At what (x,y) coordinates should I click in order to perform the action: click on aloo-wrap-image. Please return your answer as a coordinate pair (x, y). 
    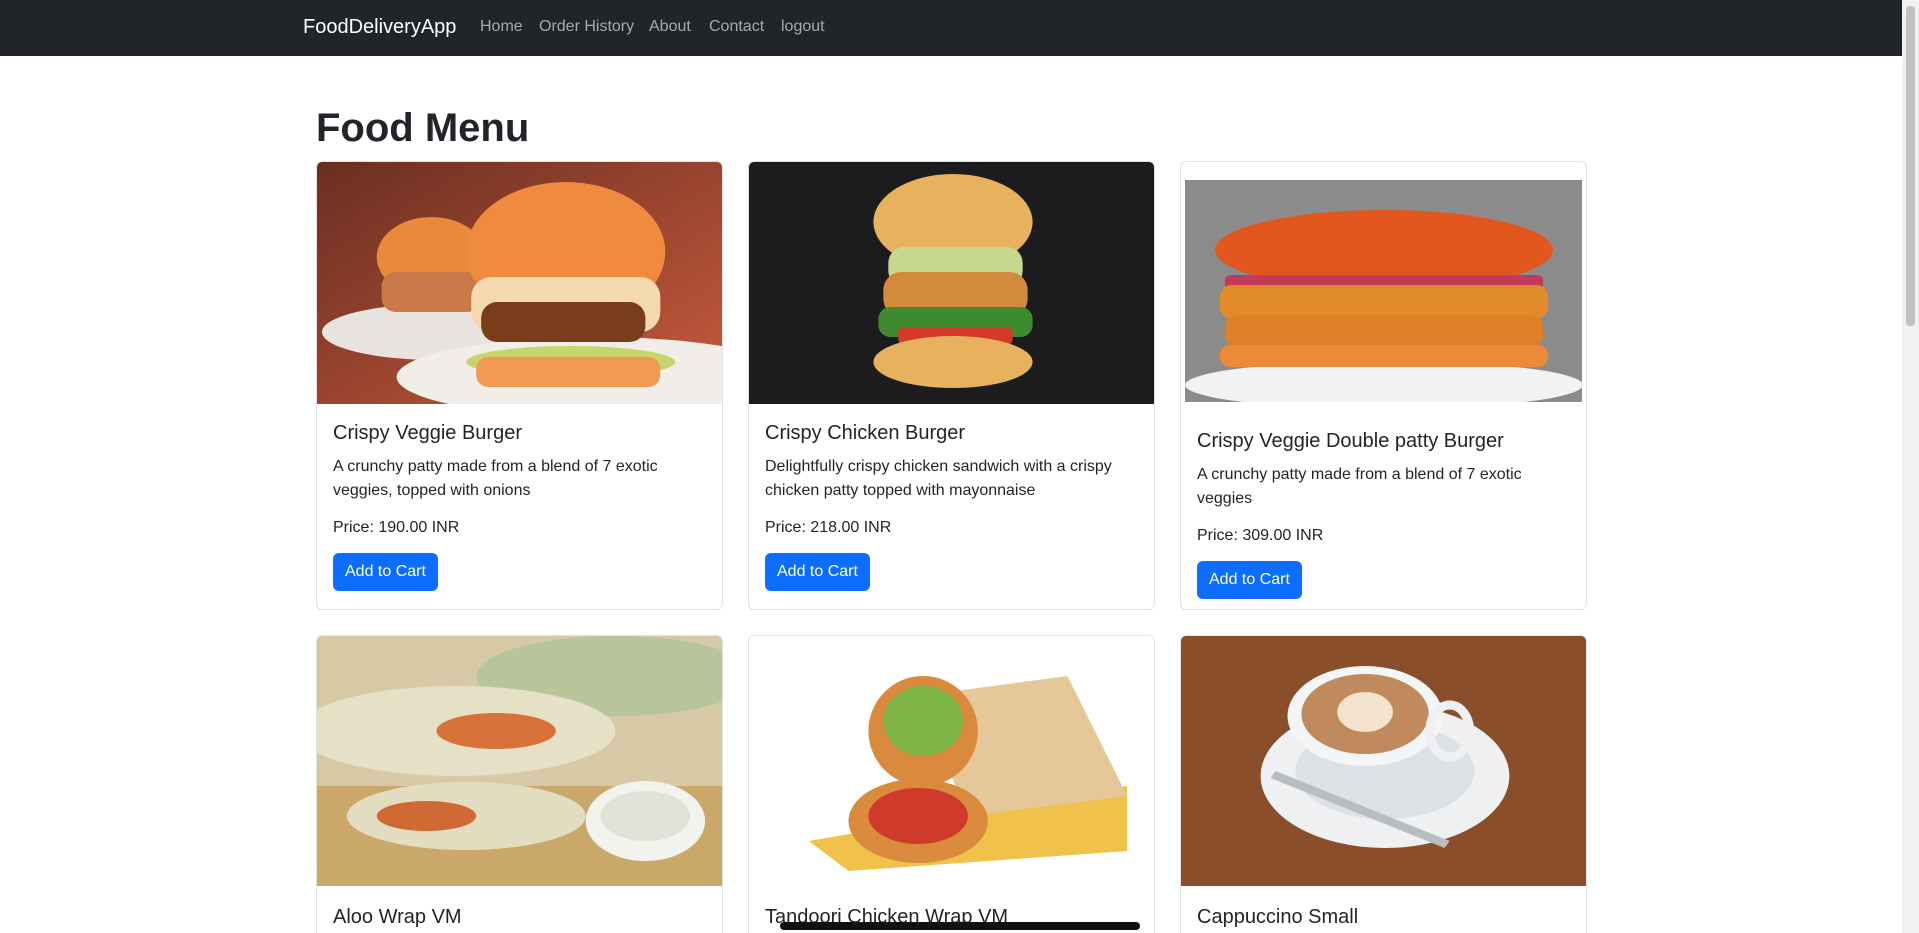
    Looking at the image, I should click on (519, 761).